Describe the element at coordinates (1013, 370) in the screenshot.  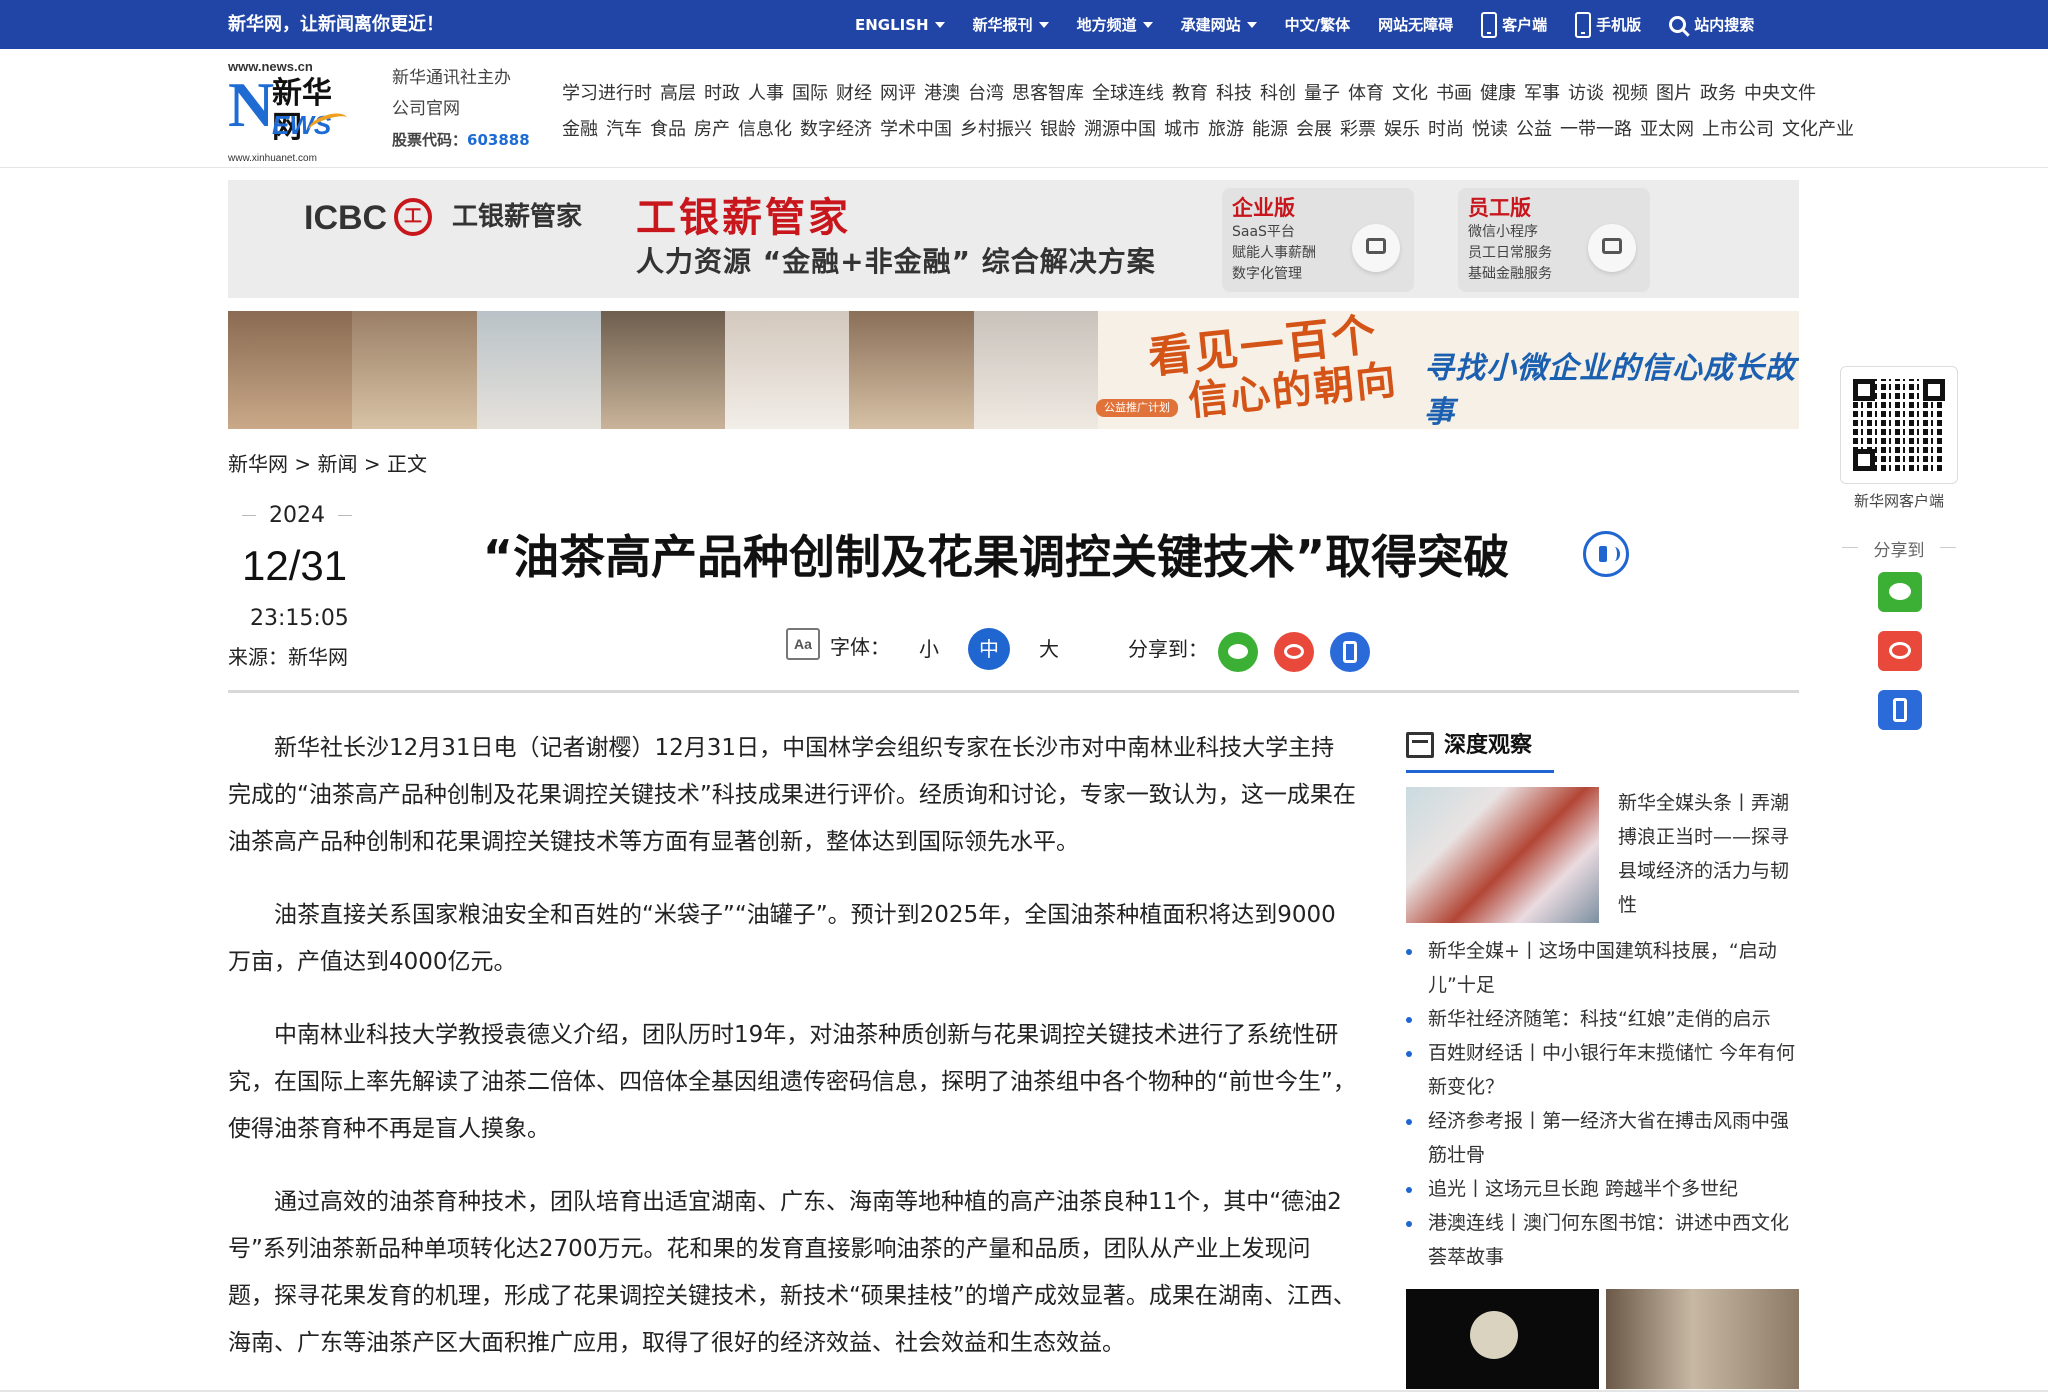
I see `public-welfare-banner: 看见一百个 信心的朝向 公益推广计划 寻找小微企业的信心成长故事` at that location.